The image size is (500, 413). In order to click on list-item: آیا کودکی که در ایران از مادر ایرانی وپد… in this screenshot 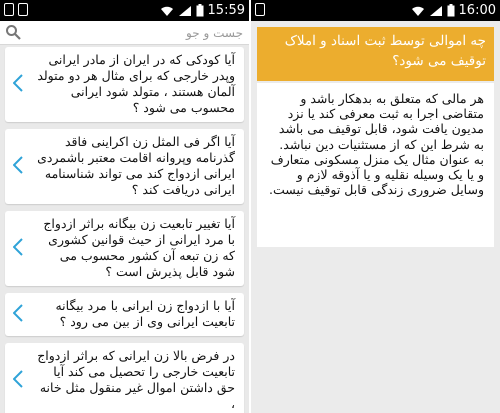, I will do `click(124, 84)`.